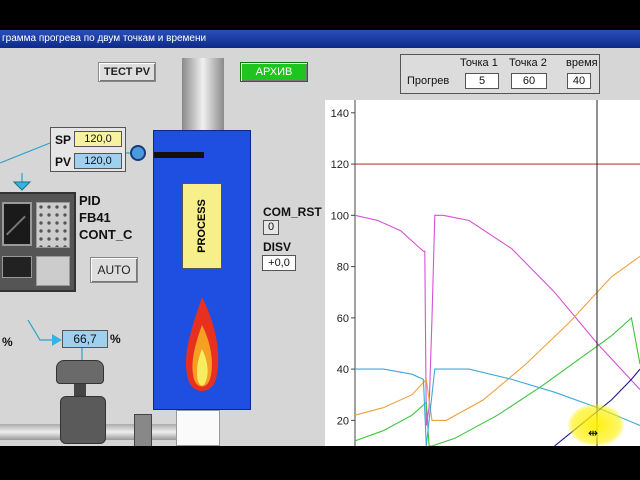 This screenshot has width=640, height=480. Describe the element at coordinates (53, 271) in the screenshot. I see `pid-bottom-display-icon` at that location.